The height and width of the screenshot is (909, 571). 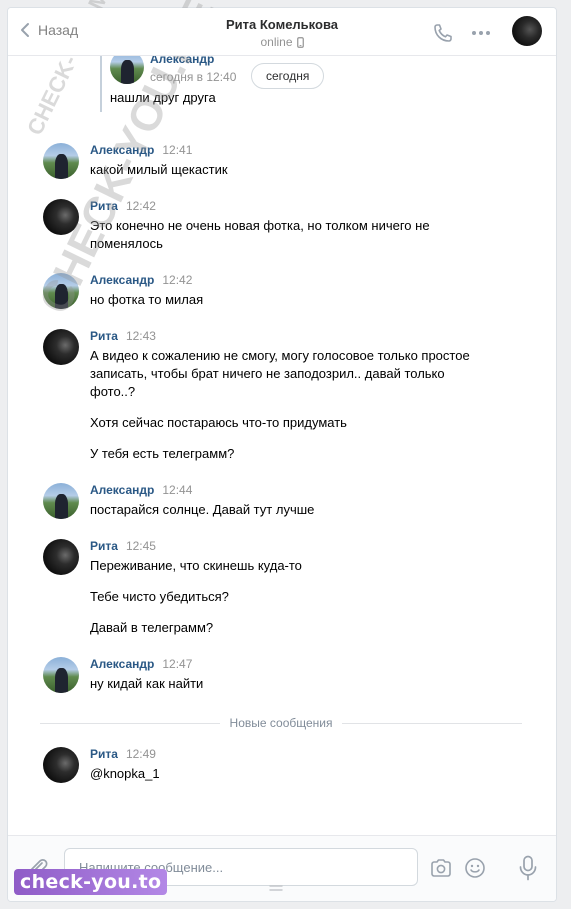 I want to click on forwarded-time: сегодня в 12:40, so click(x=193, y=77).